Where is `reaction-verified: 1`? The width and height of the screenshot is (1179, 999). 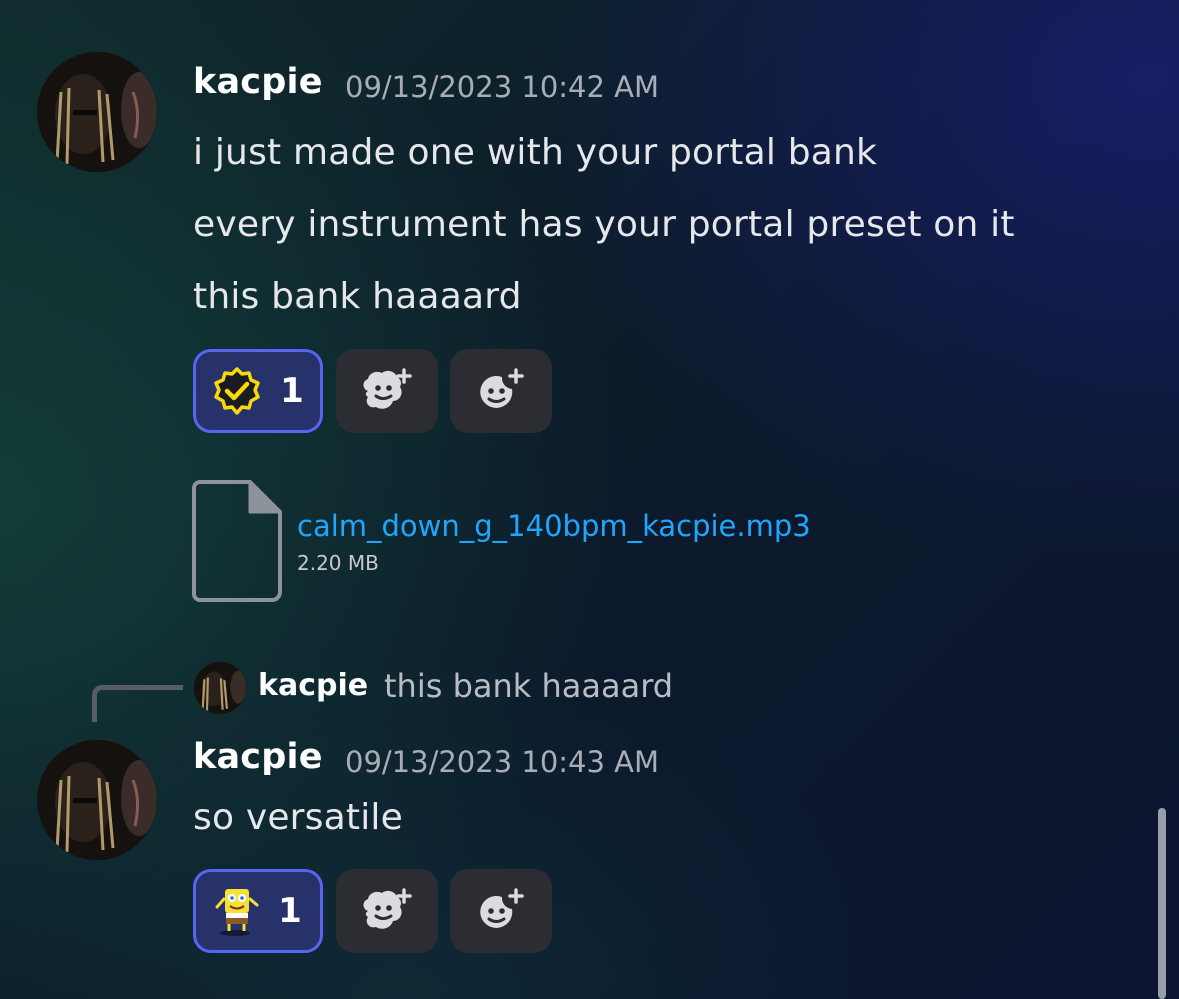 reaction-verified: 1 is located at coordinates (258, 391).